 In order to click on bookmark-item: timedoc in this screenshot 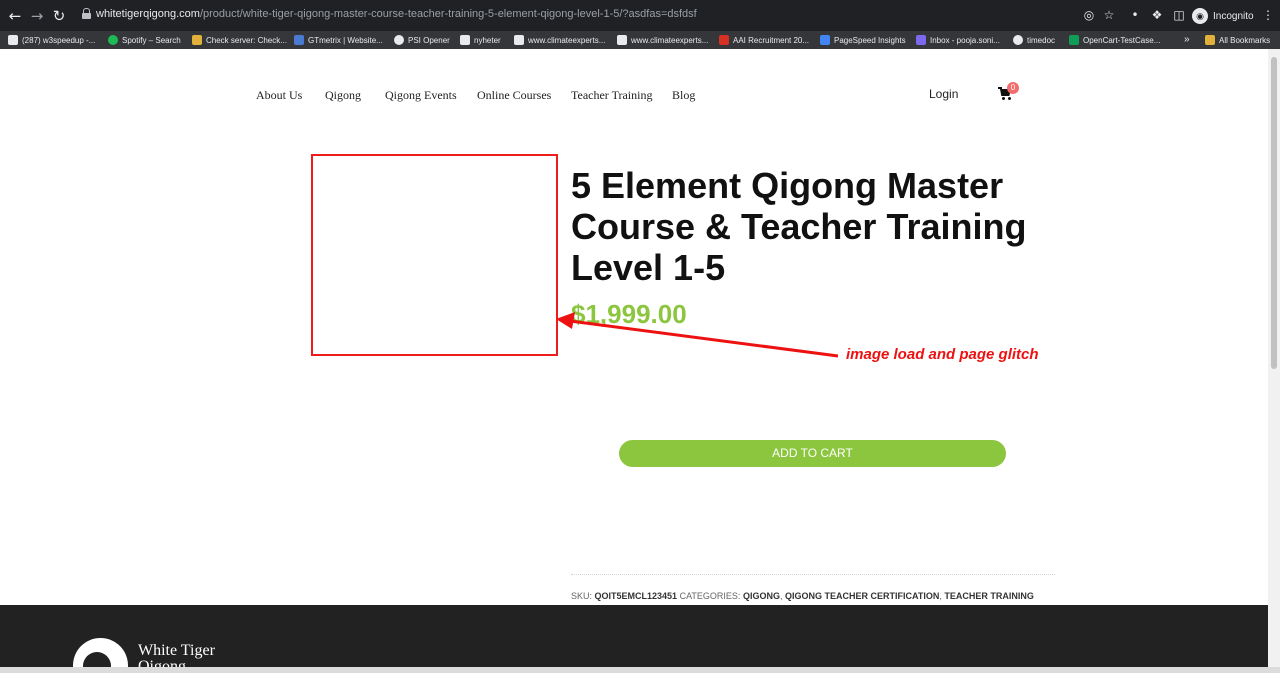, I will do `click(1034, 40)`.